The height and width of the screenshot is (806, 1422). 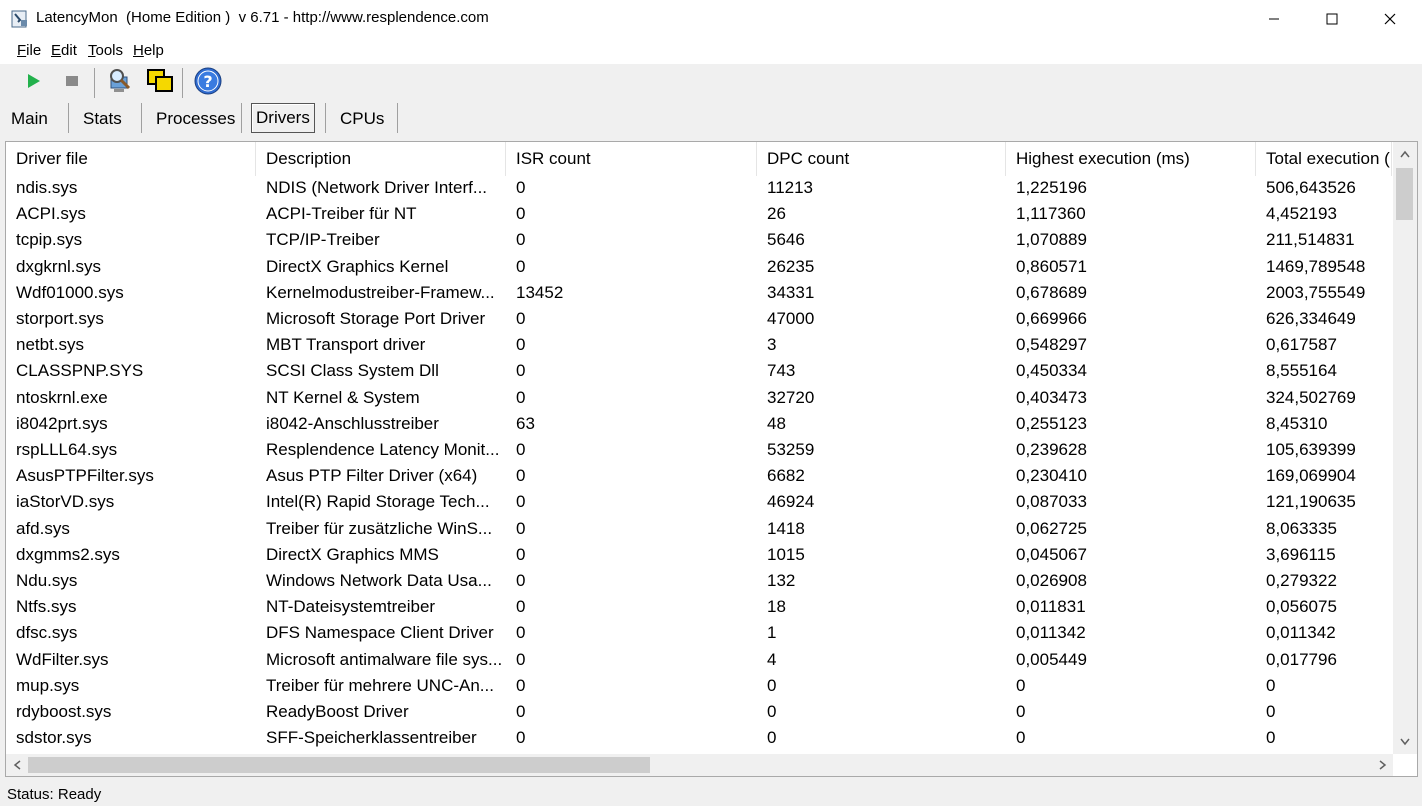 What do you see at coordinates (195, 119) in the screenshot?
I see `tab-processes: Processes` at bounding box center [195, 119].